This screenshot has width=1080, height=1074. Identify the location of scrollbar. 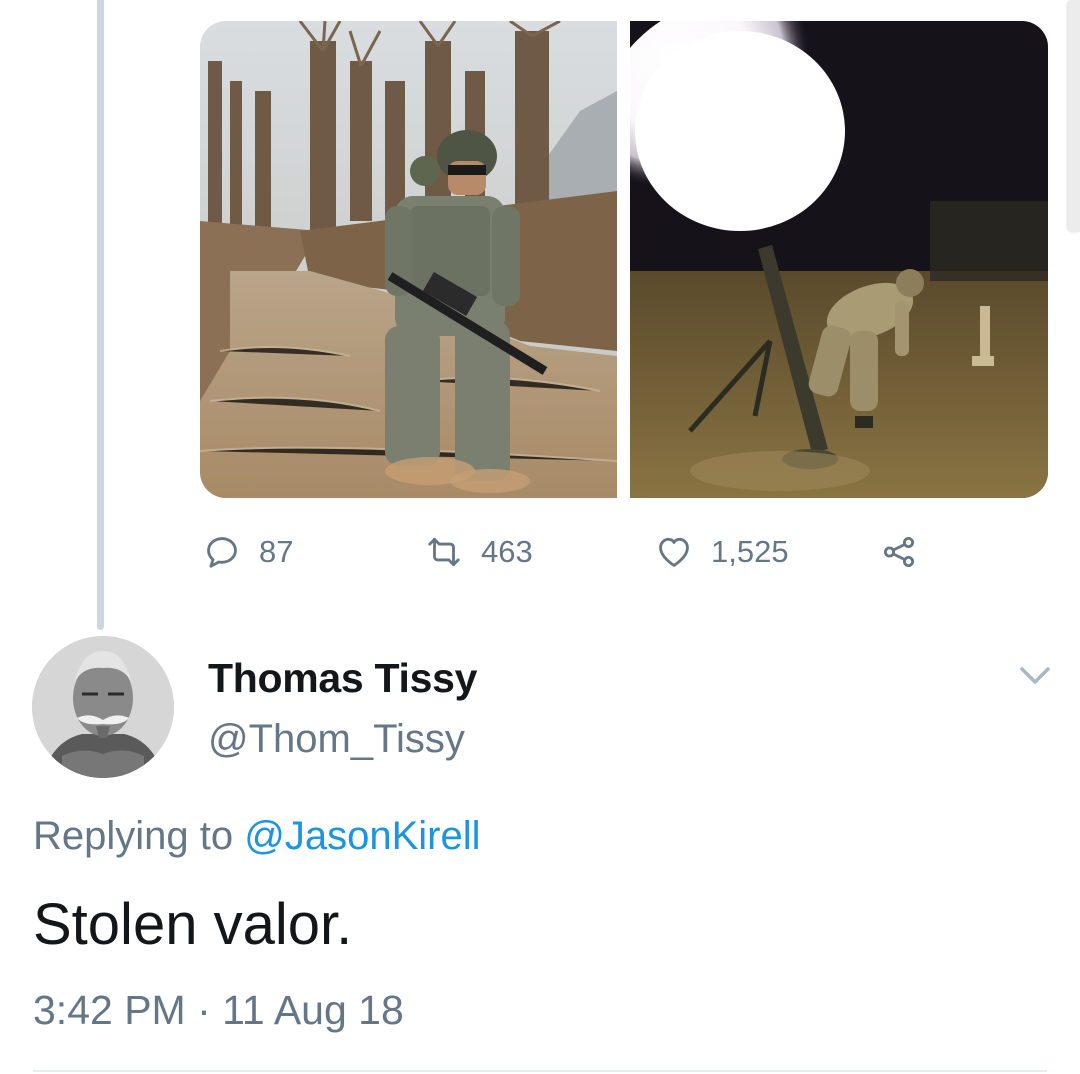
(1074, 116).